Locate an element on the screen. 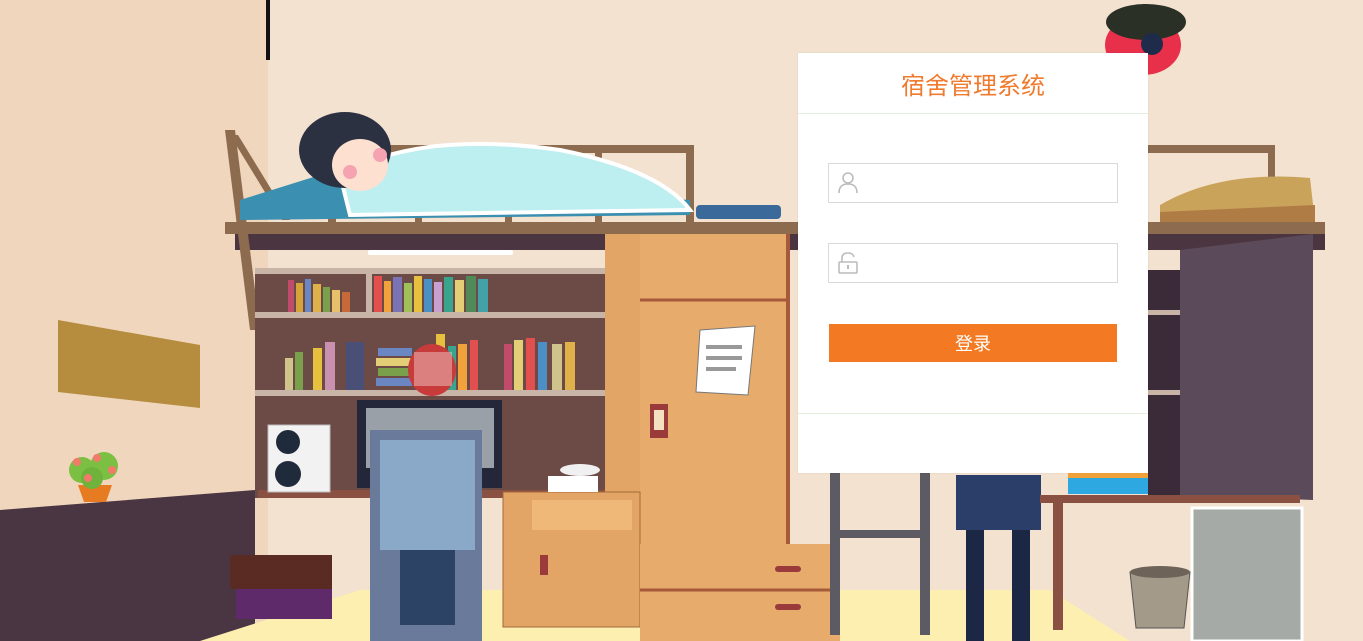 This screenshot has width=1363, height=641. panel-divider is located at coordinates (973, 413).